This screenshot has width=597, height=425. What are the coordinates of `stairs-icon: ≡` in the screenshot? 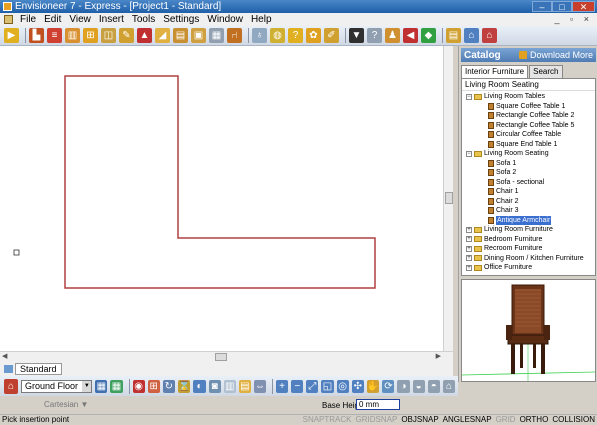 It's located at (54, 35).